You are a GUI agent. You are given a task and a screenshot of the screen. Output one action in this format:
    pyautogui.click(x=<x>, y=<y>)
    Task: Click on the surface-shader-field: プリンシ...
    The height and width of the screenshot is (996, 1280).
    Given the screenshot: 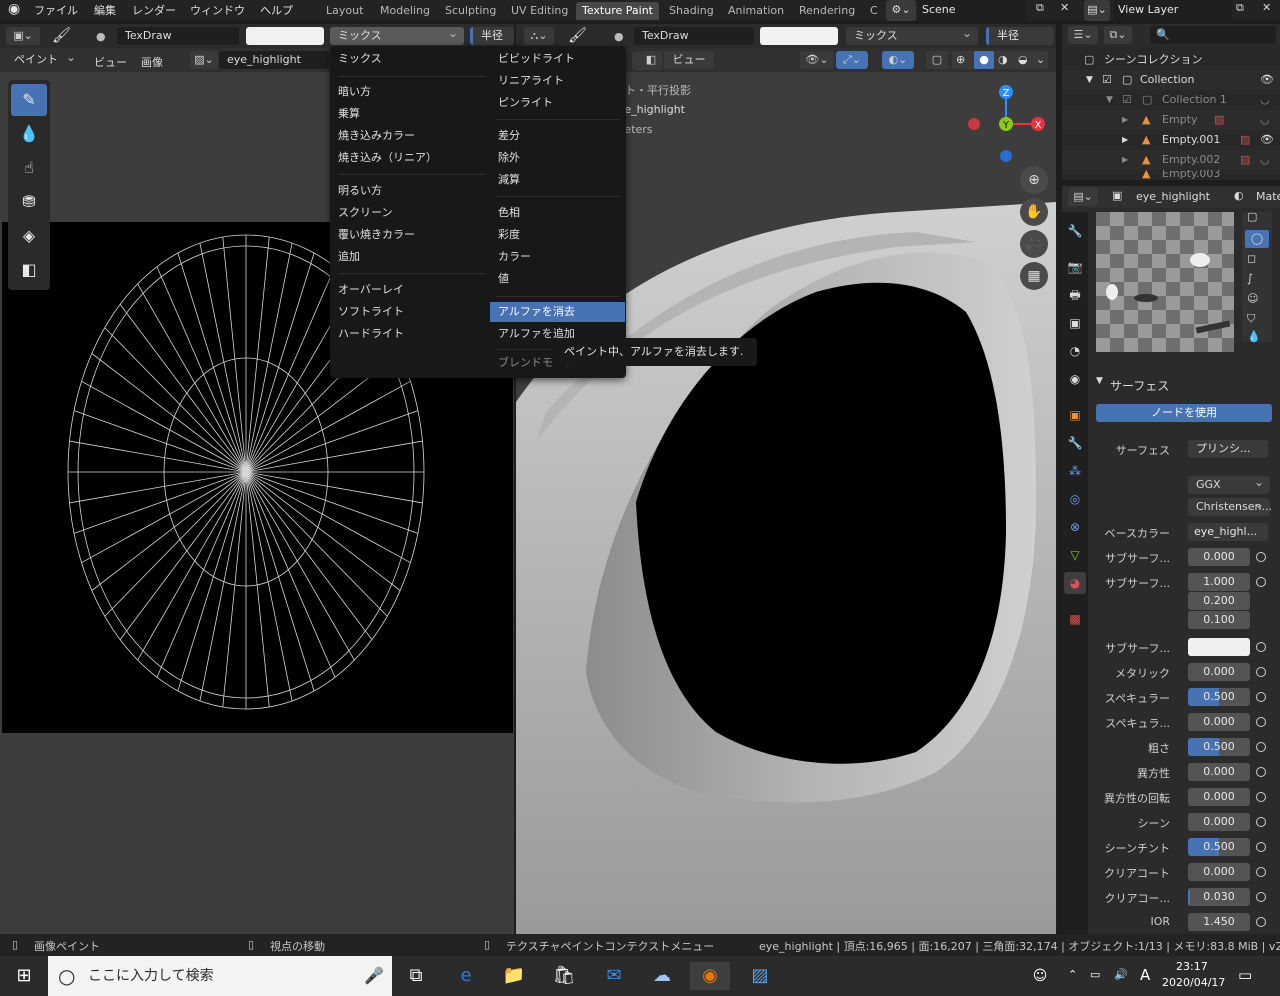 What is the action you would take?
    pyautogui.click(x=1228, y=449)
    